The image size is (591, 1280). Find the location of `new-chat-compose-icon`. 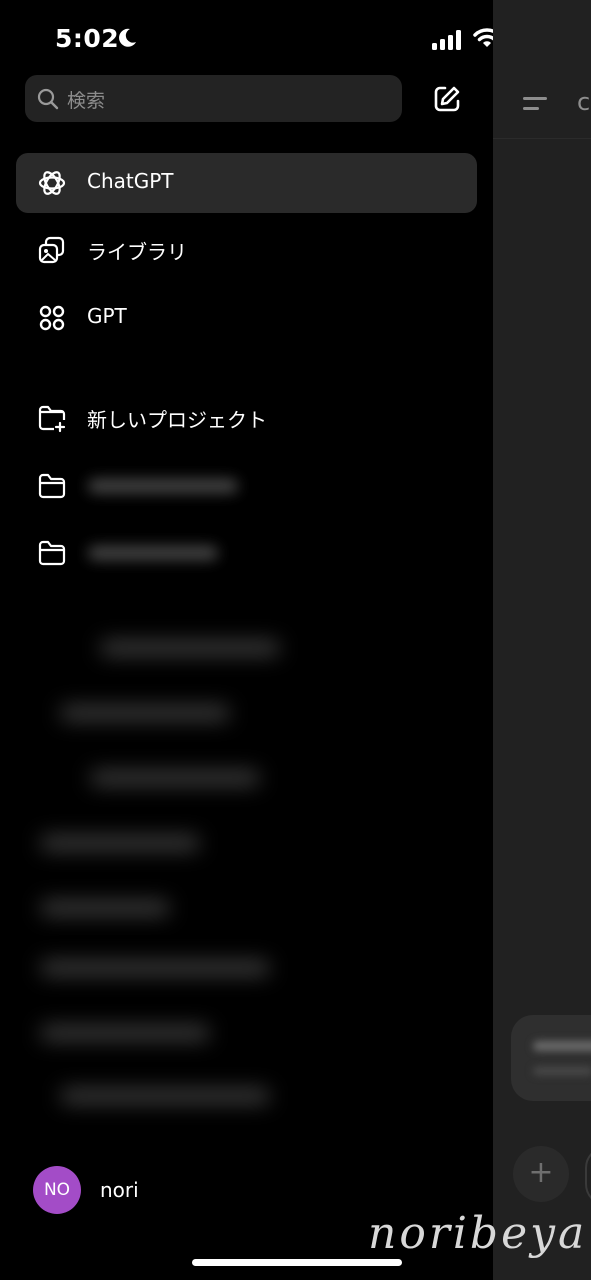

new-chat-compose-icon is located at coordinates (447, 99).